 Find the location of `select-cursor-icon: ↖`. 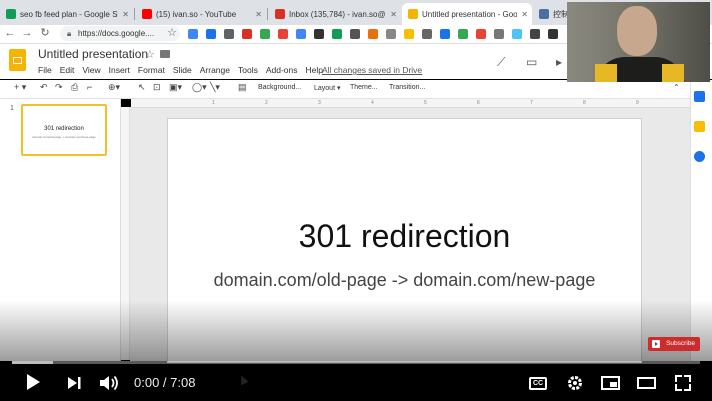

select-cursor-icon: ↖ is located at coordinates (142, 87).